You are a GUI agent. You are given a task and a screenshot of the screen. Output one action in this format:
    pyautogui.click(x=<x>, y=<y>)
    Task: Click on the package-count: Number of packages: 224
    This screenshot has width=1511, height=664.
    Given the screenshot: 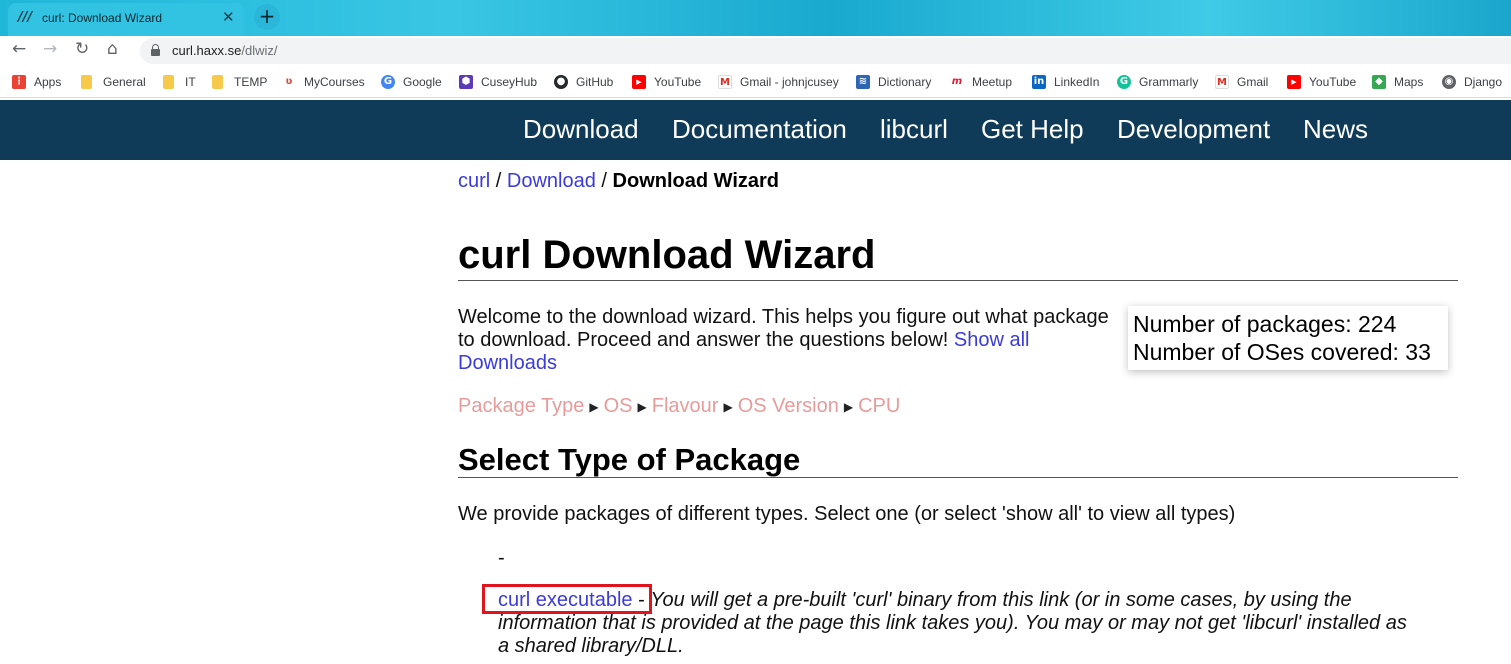 What is the action you would take?
    pyautogui.click(x=1265, y=324)
    